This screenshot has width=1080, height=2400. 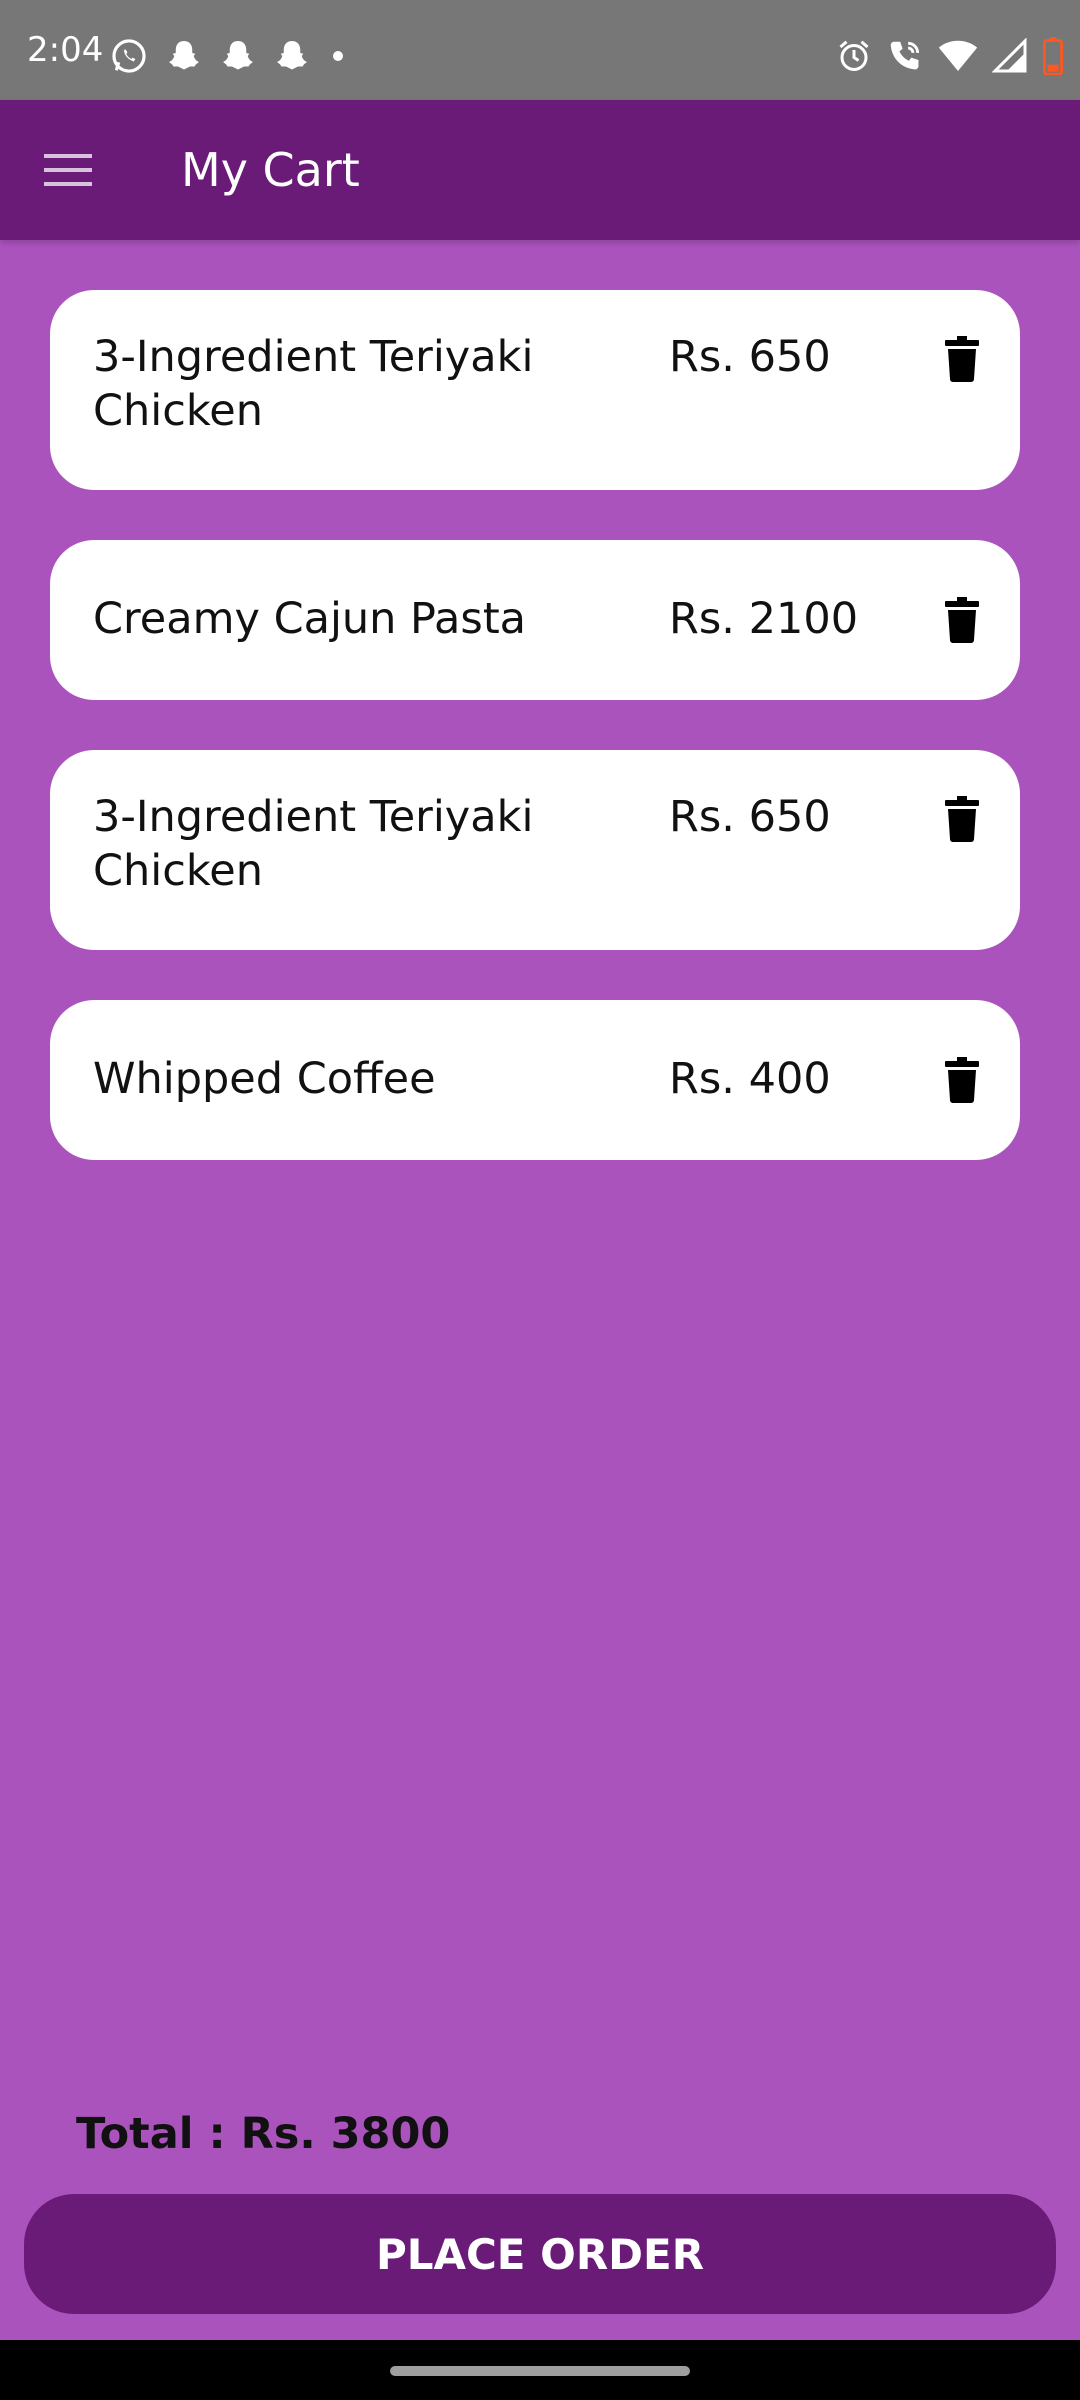 I want to click on battery-icon, so click(x=1053, y=56).